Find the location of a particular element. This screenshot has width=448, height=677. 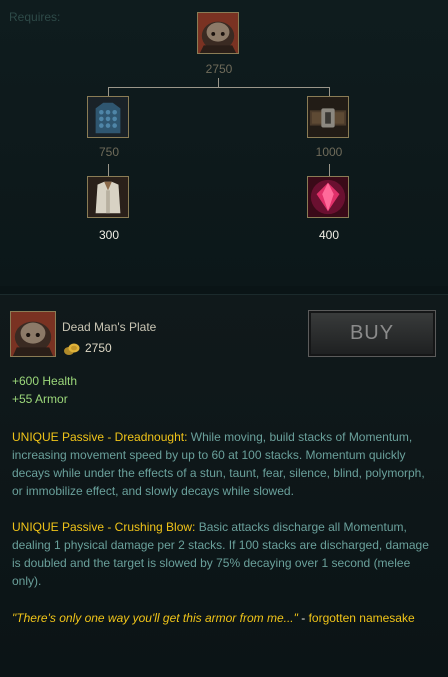

quote-attribution: forgotten namesake is located at coordinates (361, 618).